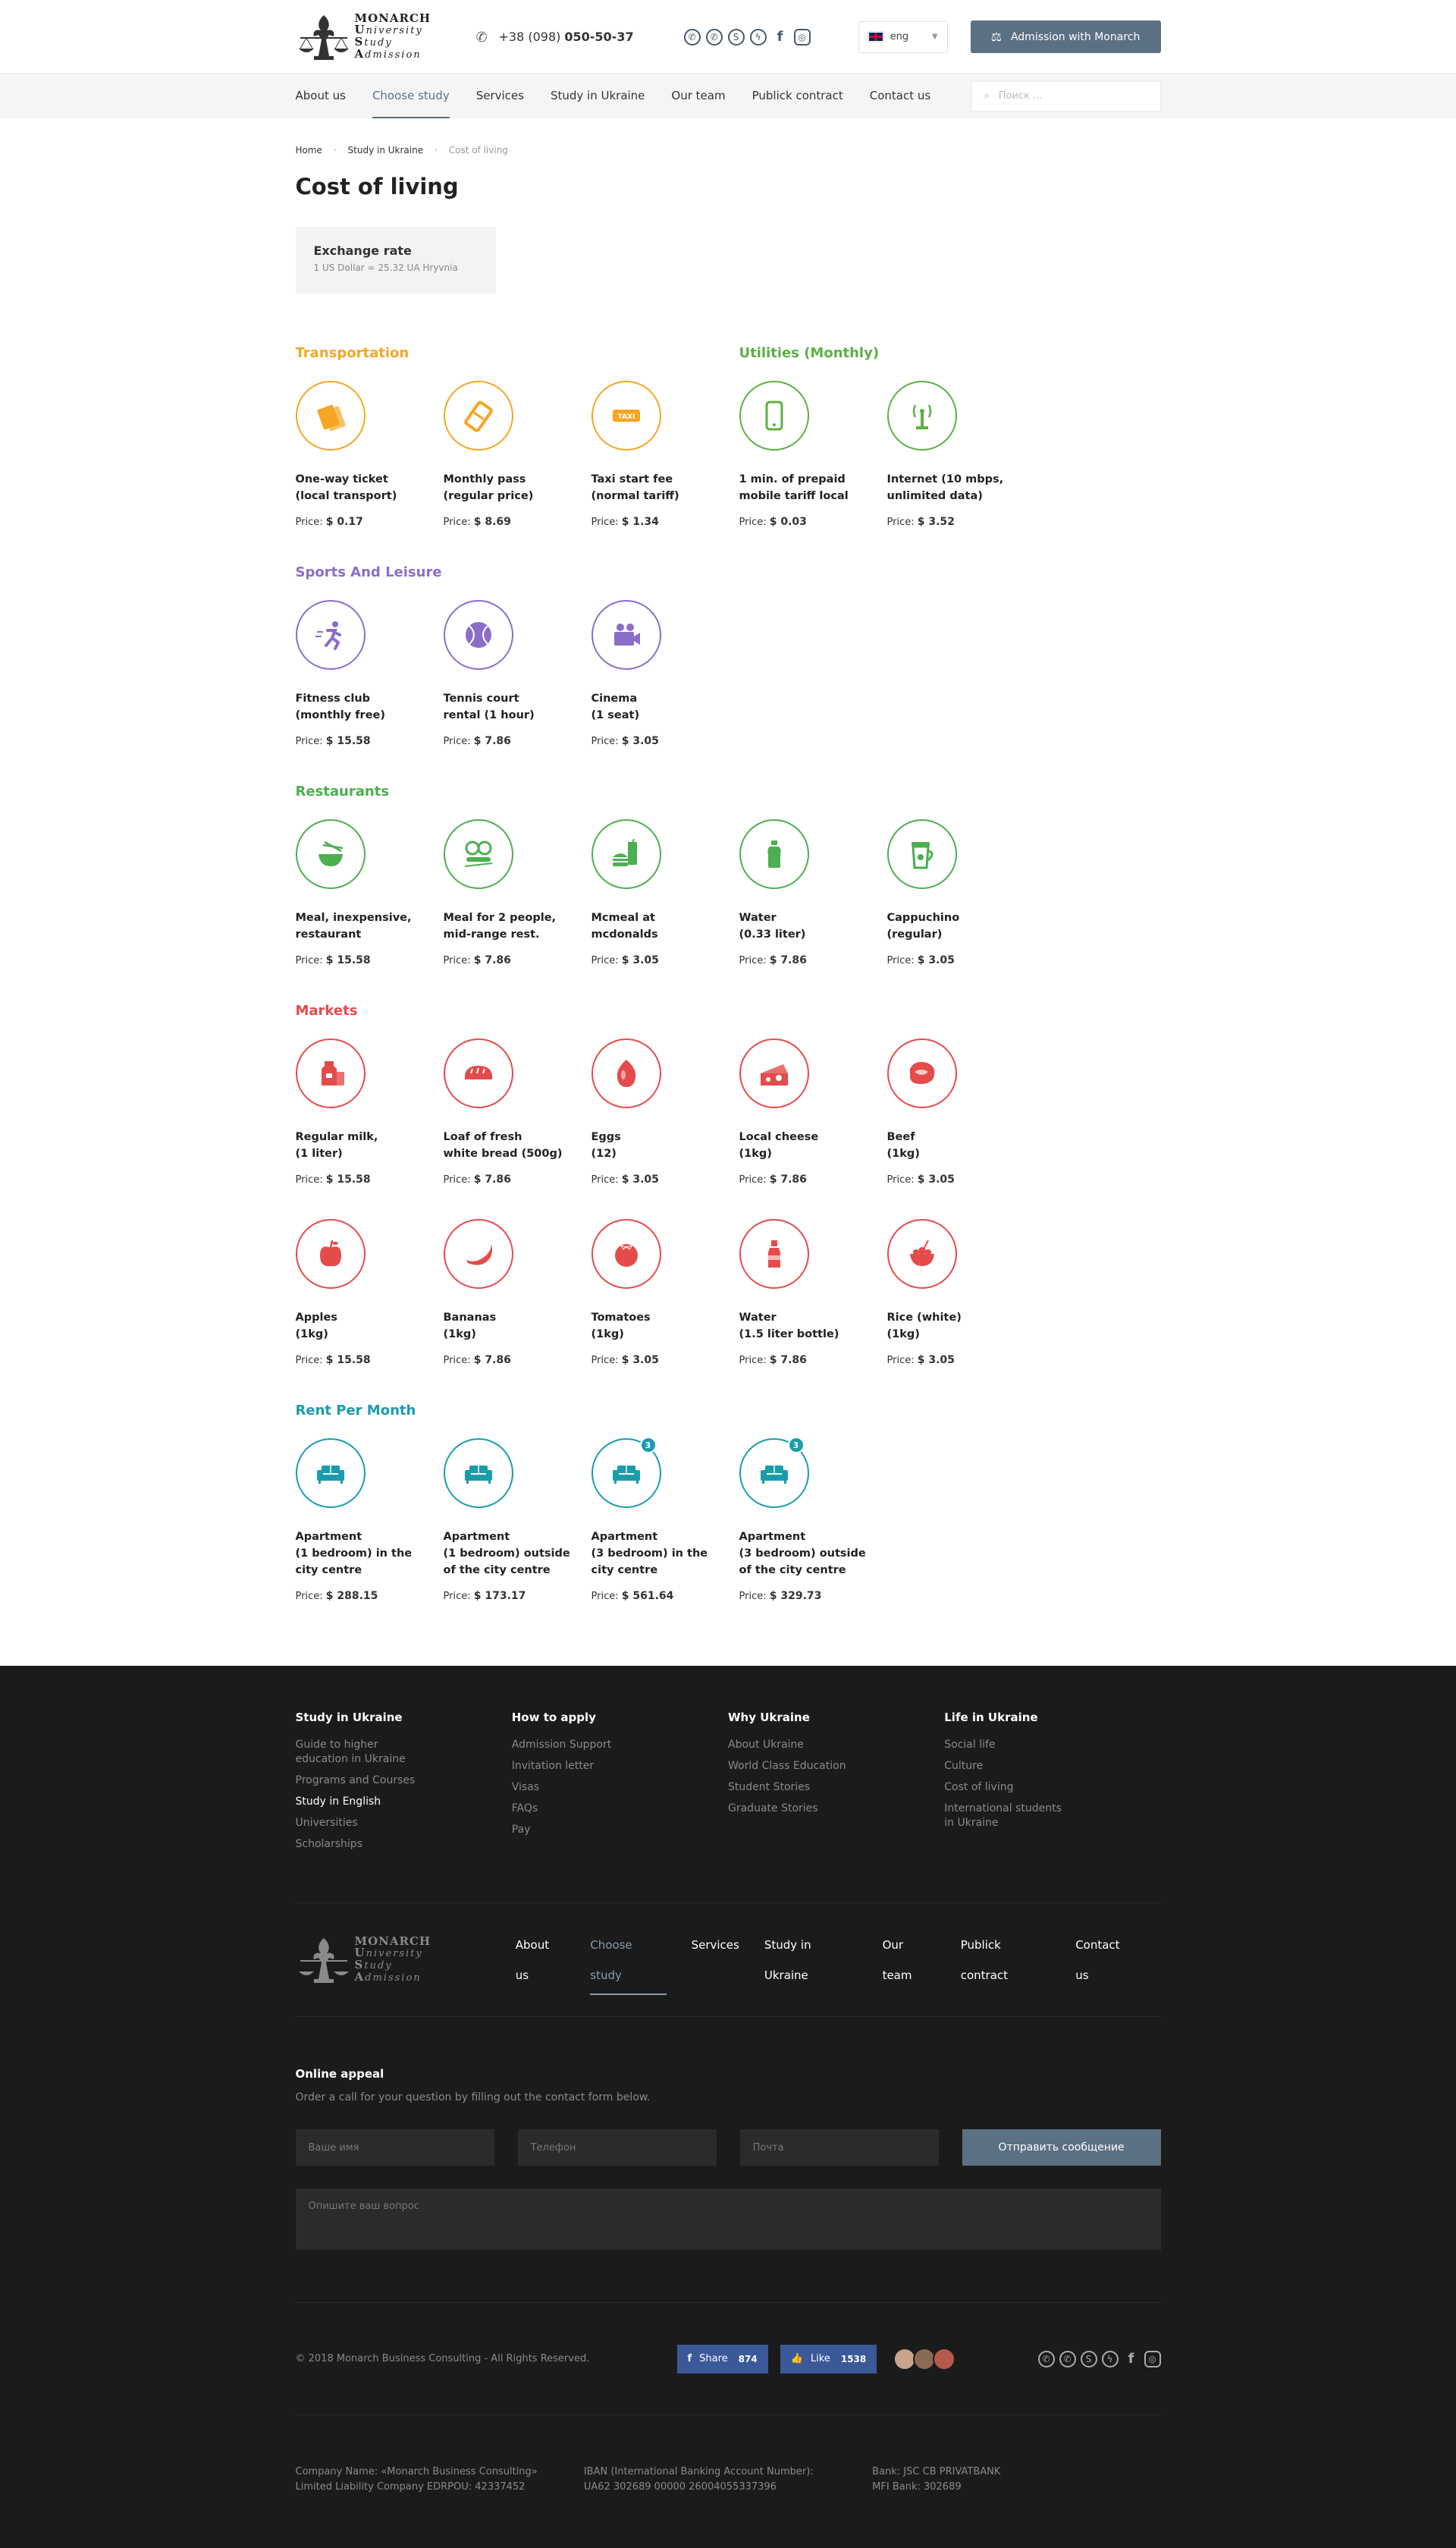 The width and height of the screenshot is (1456, 2548). I want to click on nav-services: Services, so click(500, 96).